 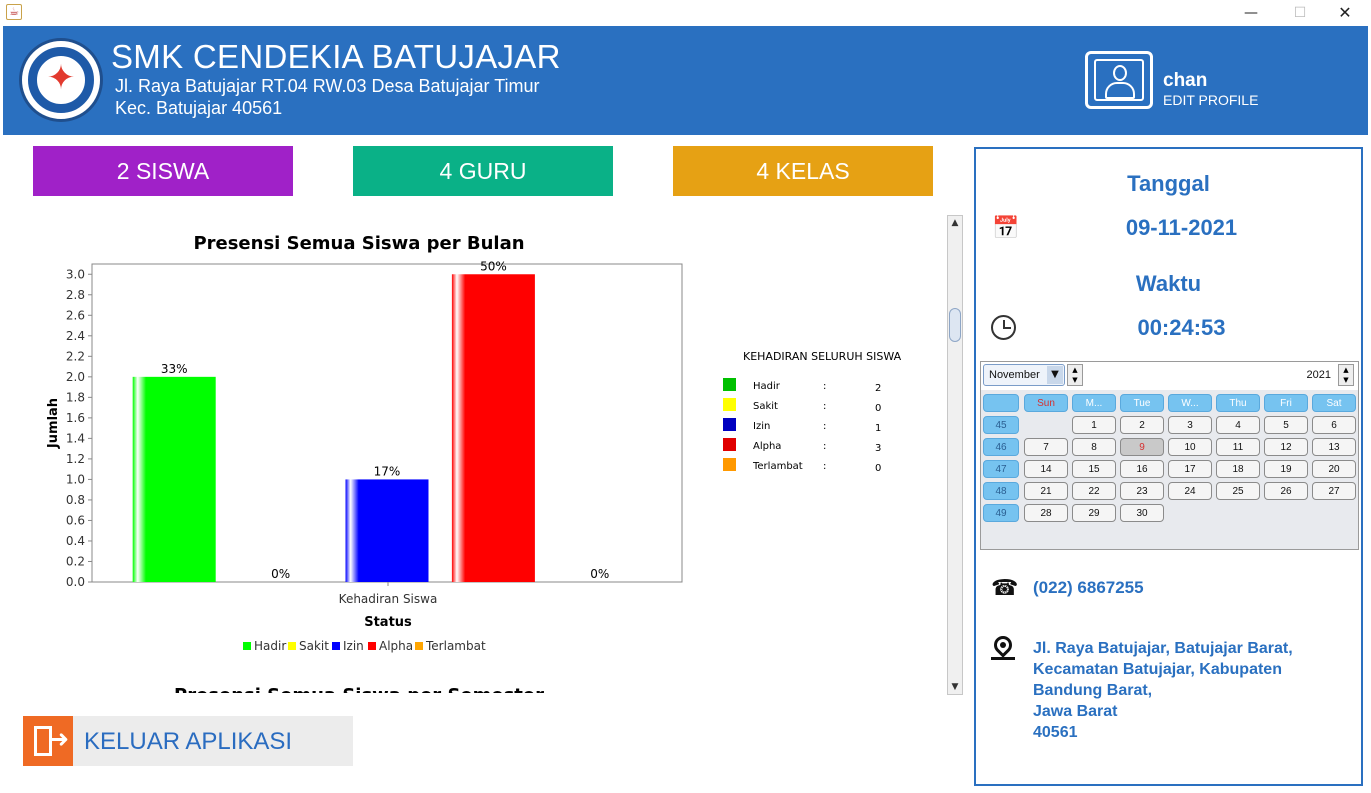 I want to click on calendar-week-row: 48 21 22 23 24 25 26 27, so click(x=1170, y=492).